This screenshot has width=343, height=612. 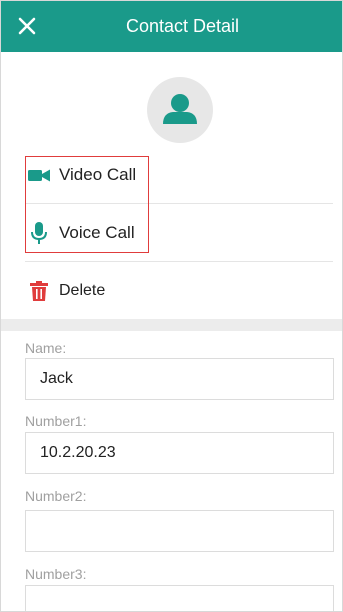 What do you see at coordinates (97, 232) in the screenshot?
I see `voice-call-label: Voice Call` at bounding box center [97, 232].